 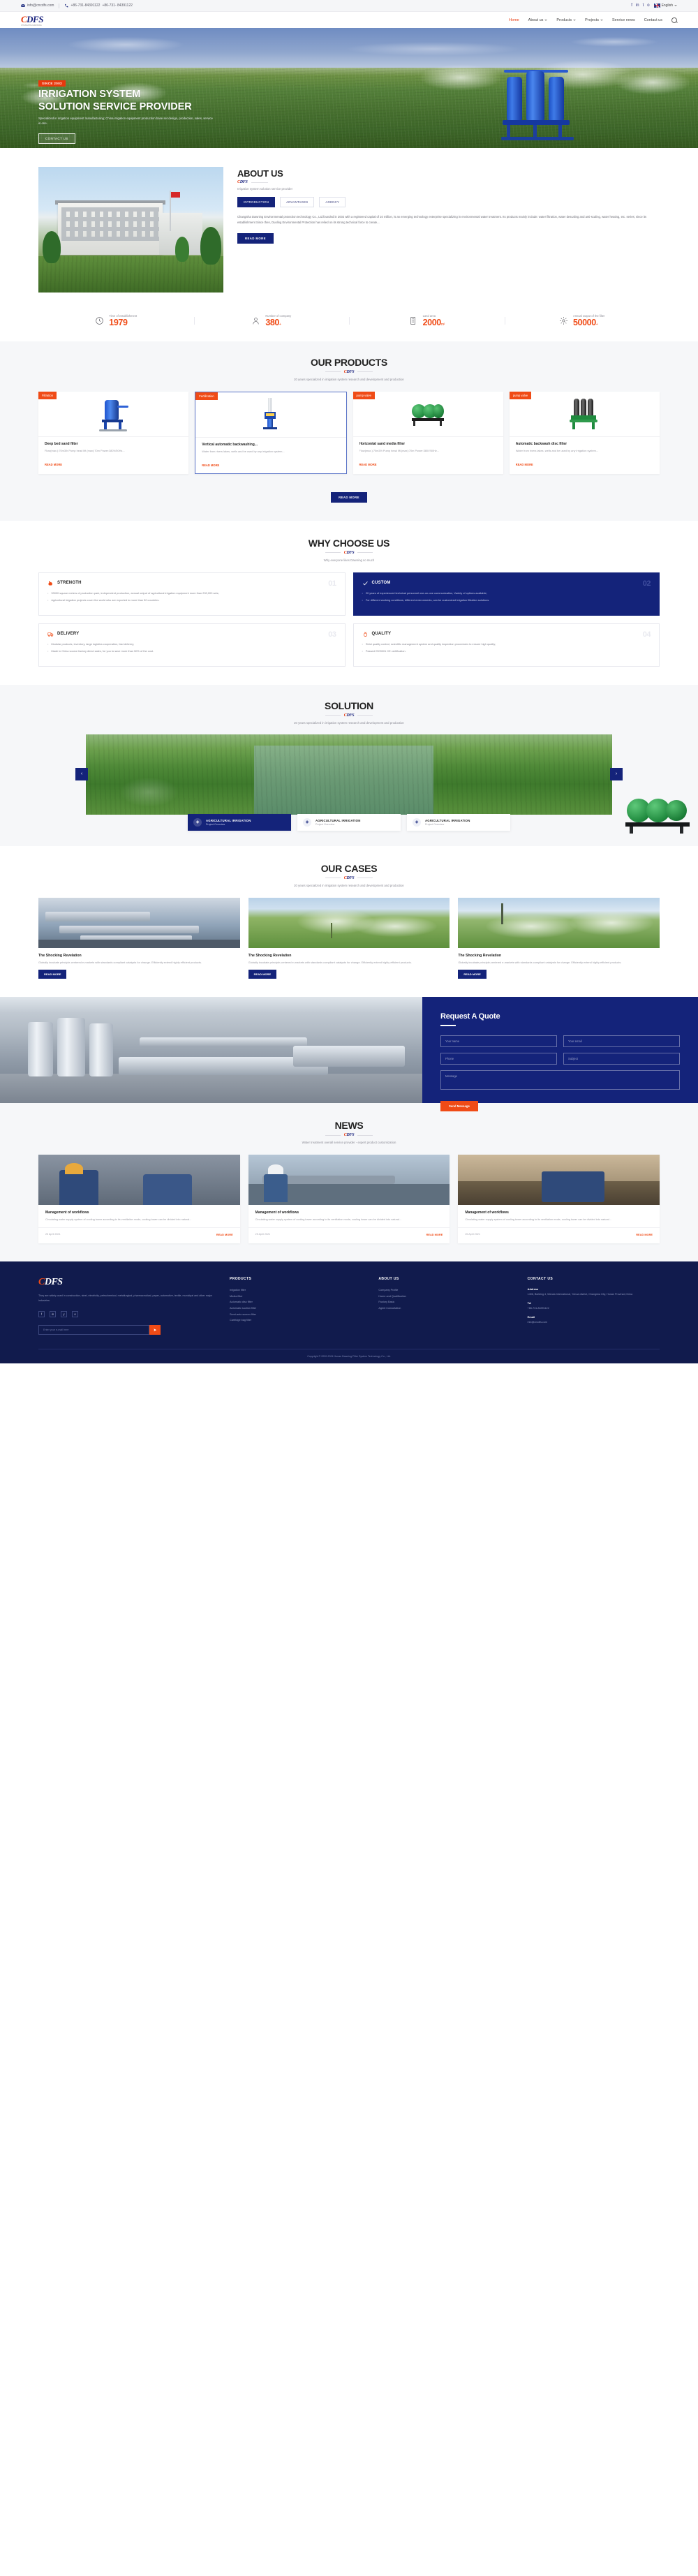 I want to click on youtube-icon: y, so click(x=64, y=1314).